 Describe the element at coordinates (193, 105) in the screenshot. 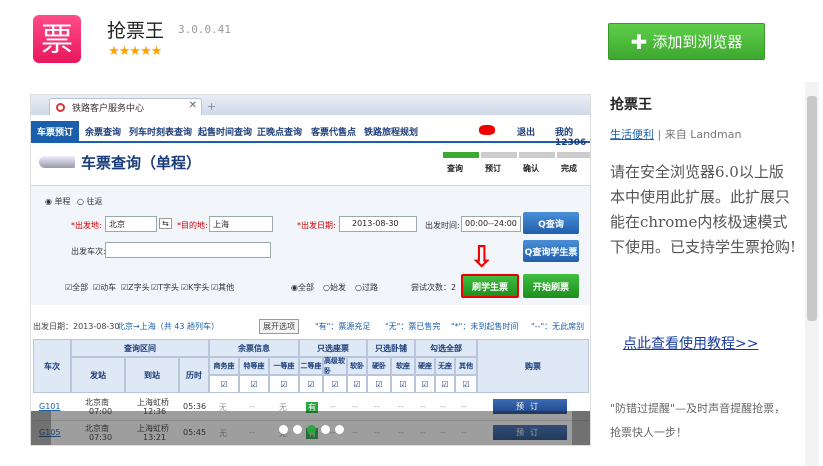

I see `close-tab-icon: ✕` at that location.